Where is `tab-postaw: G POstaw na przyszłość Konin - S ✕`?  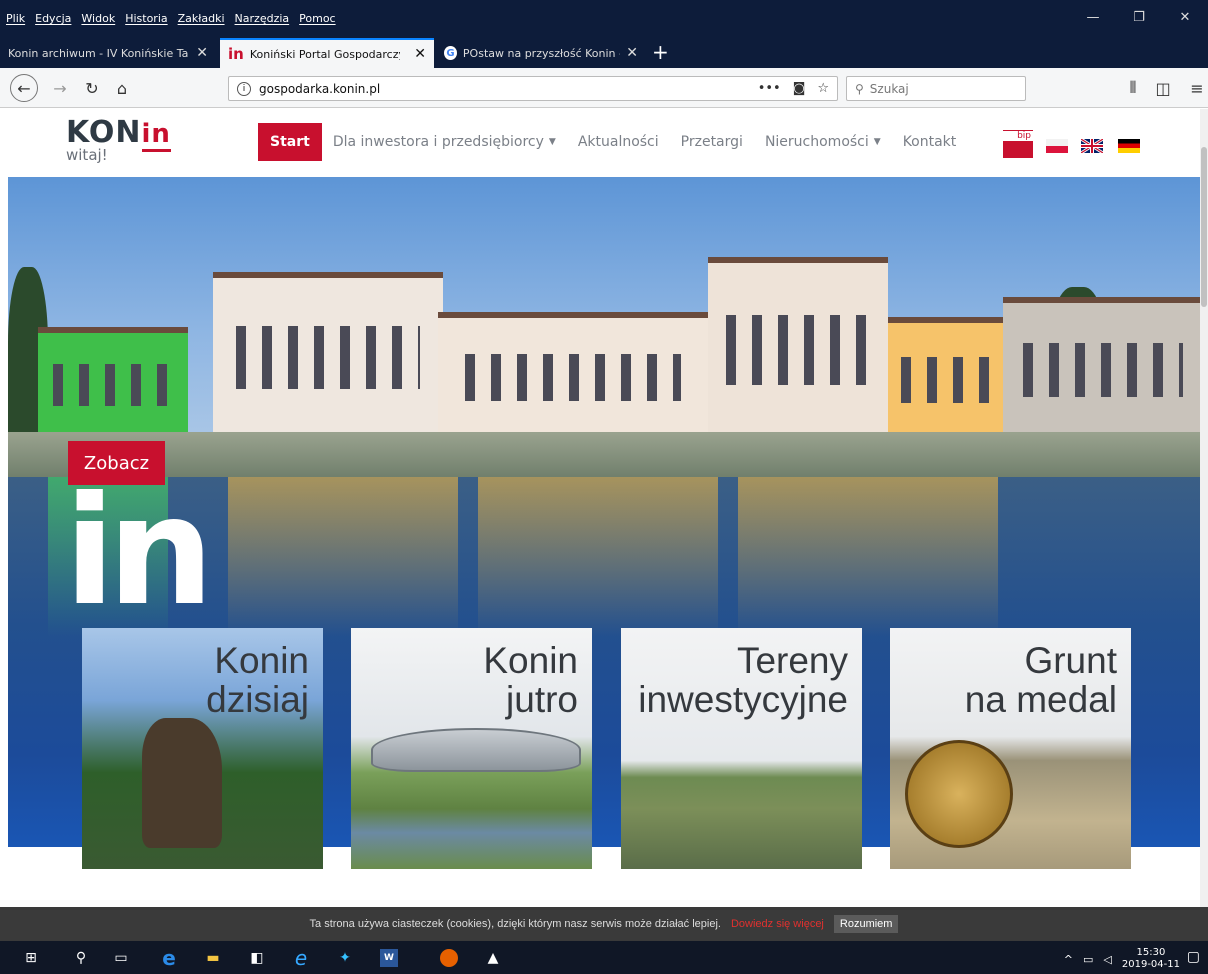
tab-postaw: G POstaw na przyszłość Konin - S ✕ is located at coordinates (541, 53).